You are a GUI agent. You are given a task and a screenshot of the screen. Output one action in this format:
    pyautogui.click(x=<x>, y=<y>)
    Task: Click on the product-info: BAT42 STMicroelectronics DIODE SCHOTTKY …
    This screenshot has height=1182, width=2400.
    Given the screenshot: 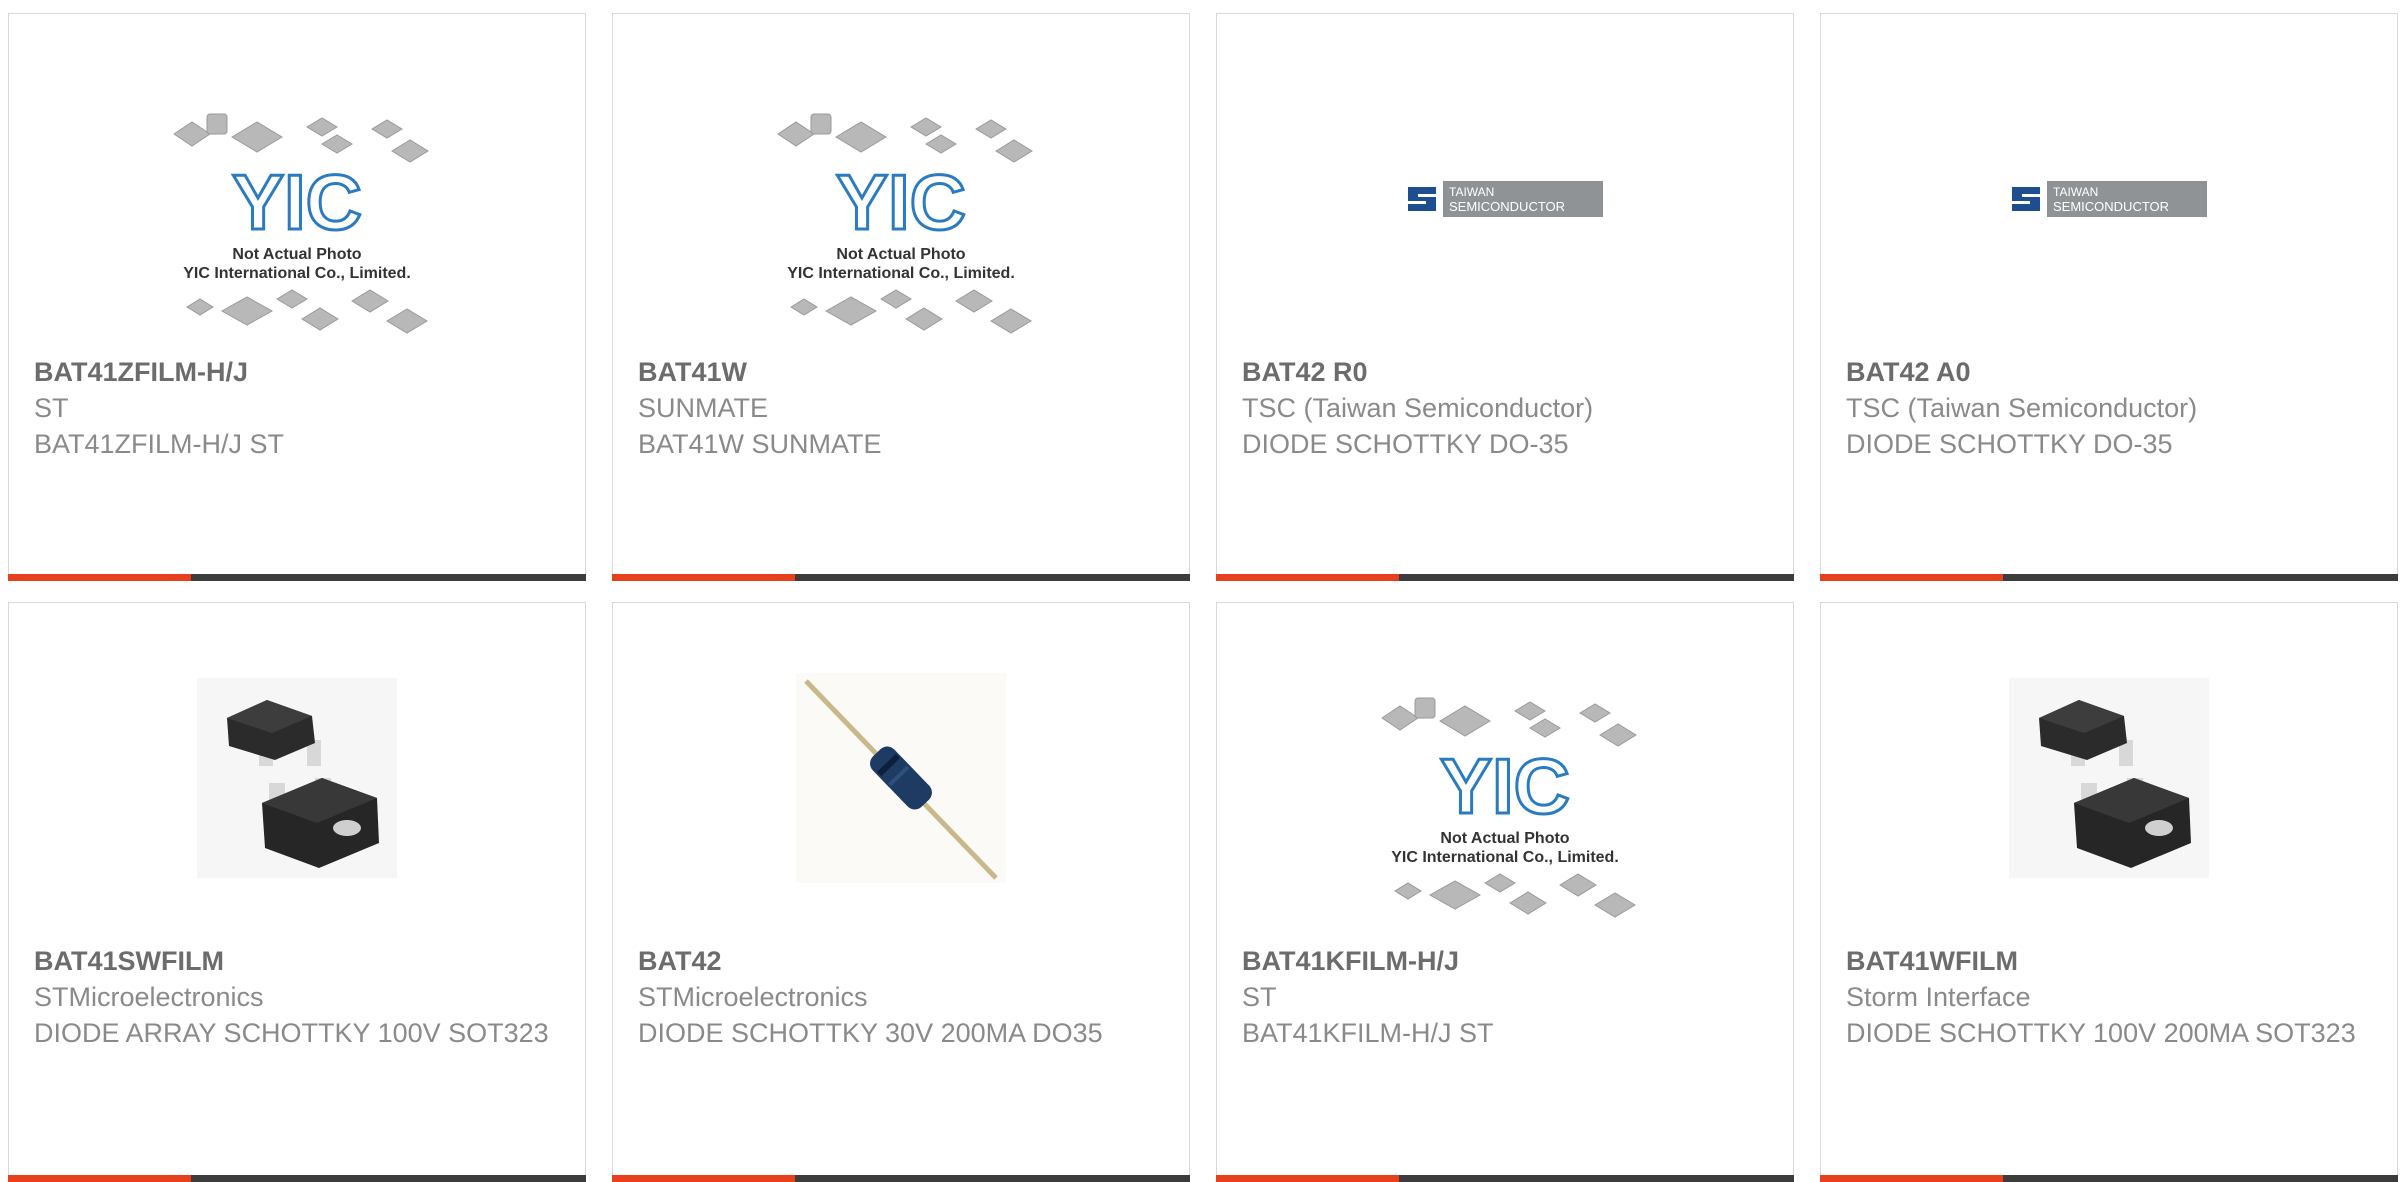 What is the action you would take?
    pyautogui.click(x=903, y=997)
    